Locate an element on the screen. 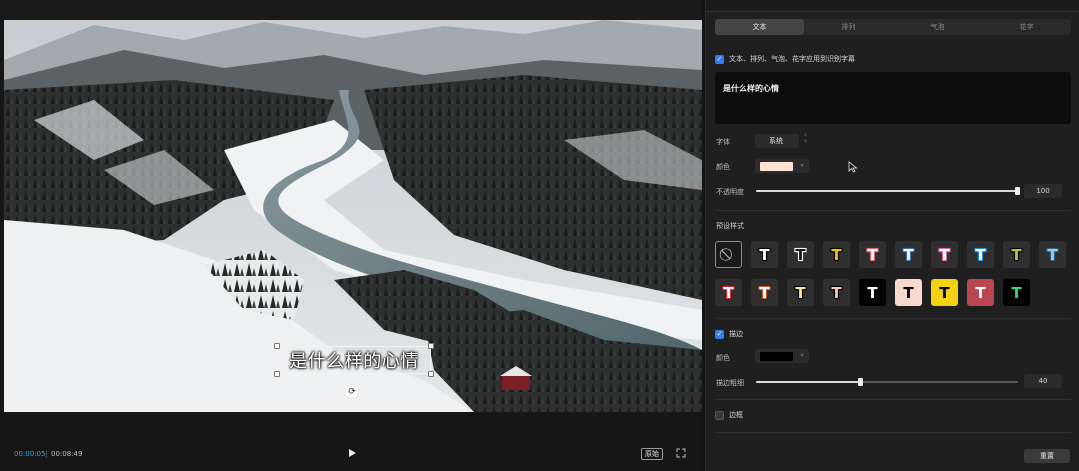 This screenshot has width=1079, height=471. player-topbar is located at coordinates (351, 10).